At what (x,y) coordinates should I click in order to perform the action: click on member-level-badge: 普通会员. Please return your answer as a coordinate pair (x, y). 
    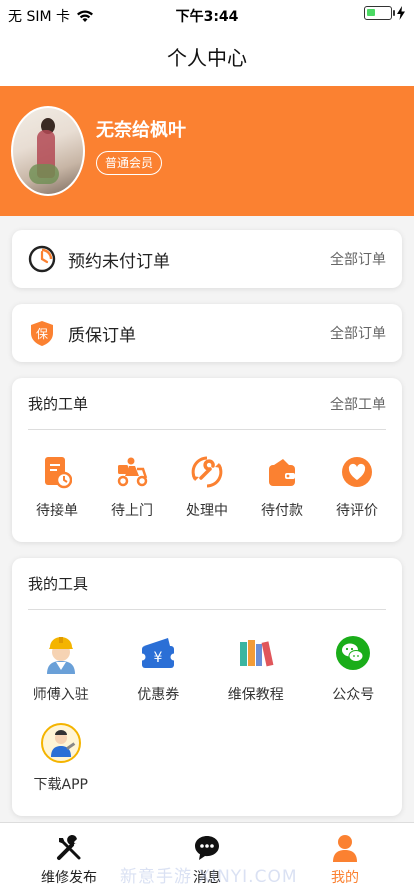
    Looking at the image, I should click on (129, 163).